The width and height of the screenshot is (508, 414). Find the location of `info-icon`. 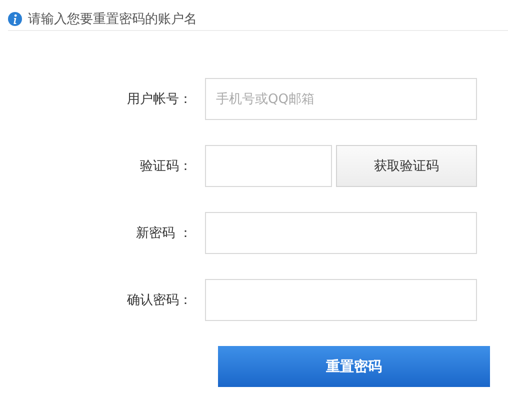

info-icon is located at coordinates (15, 19).